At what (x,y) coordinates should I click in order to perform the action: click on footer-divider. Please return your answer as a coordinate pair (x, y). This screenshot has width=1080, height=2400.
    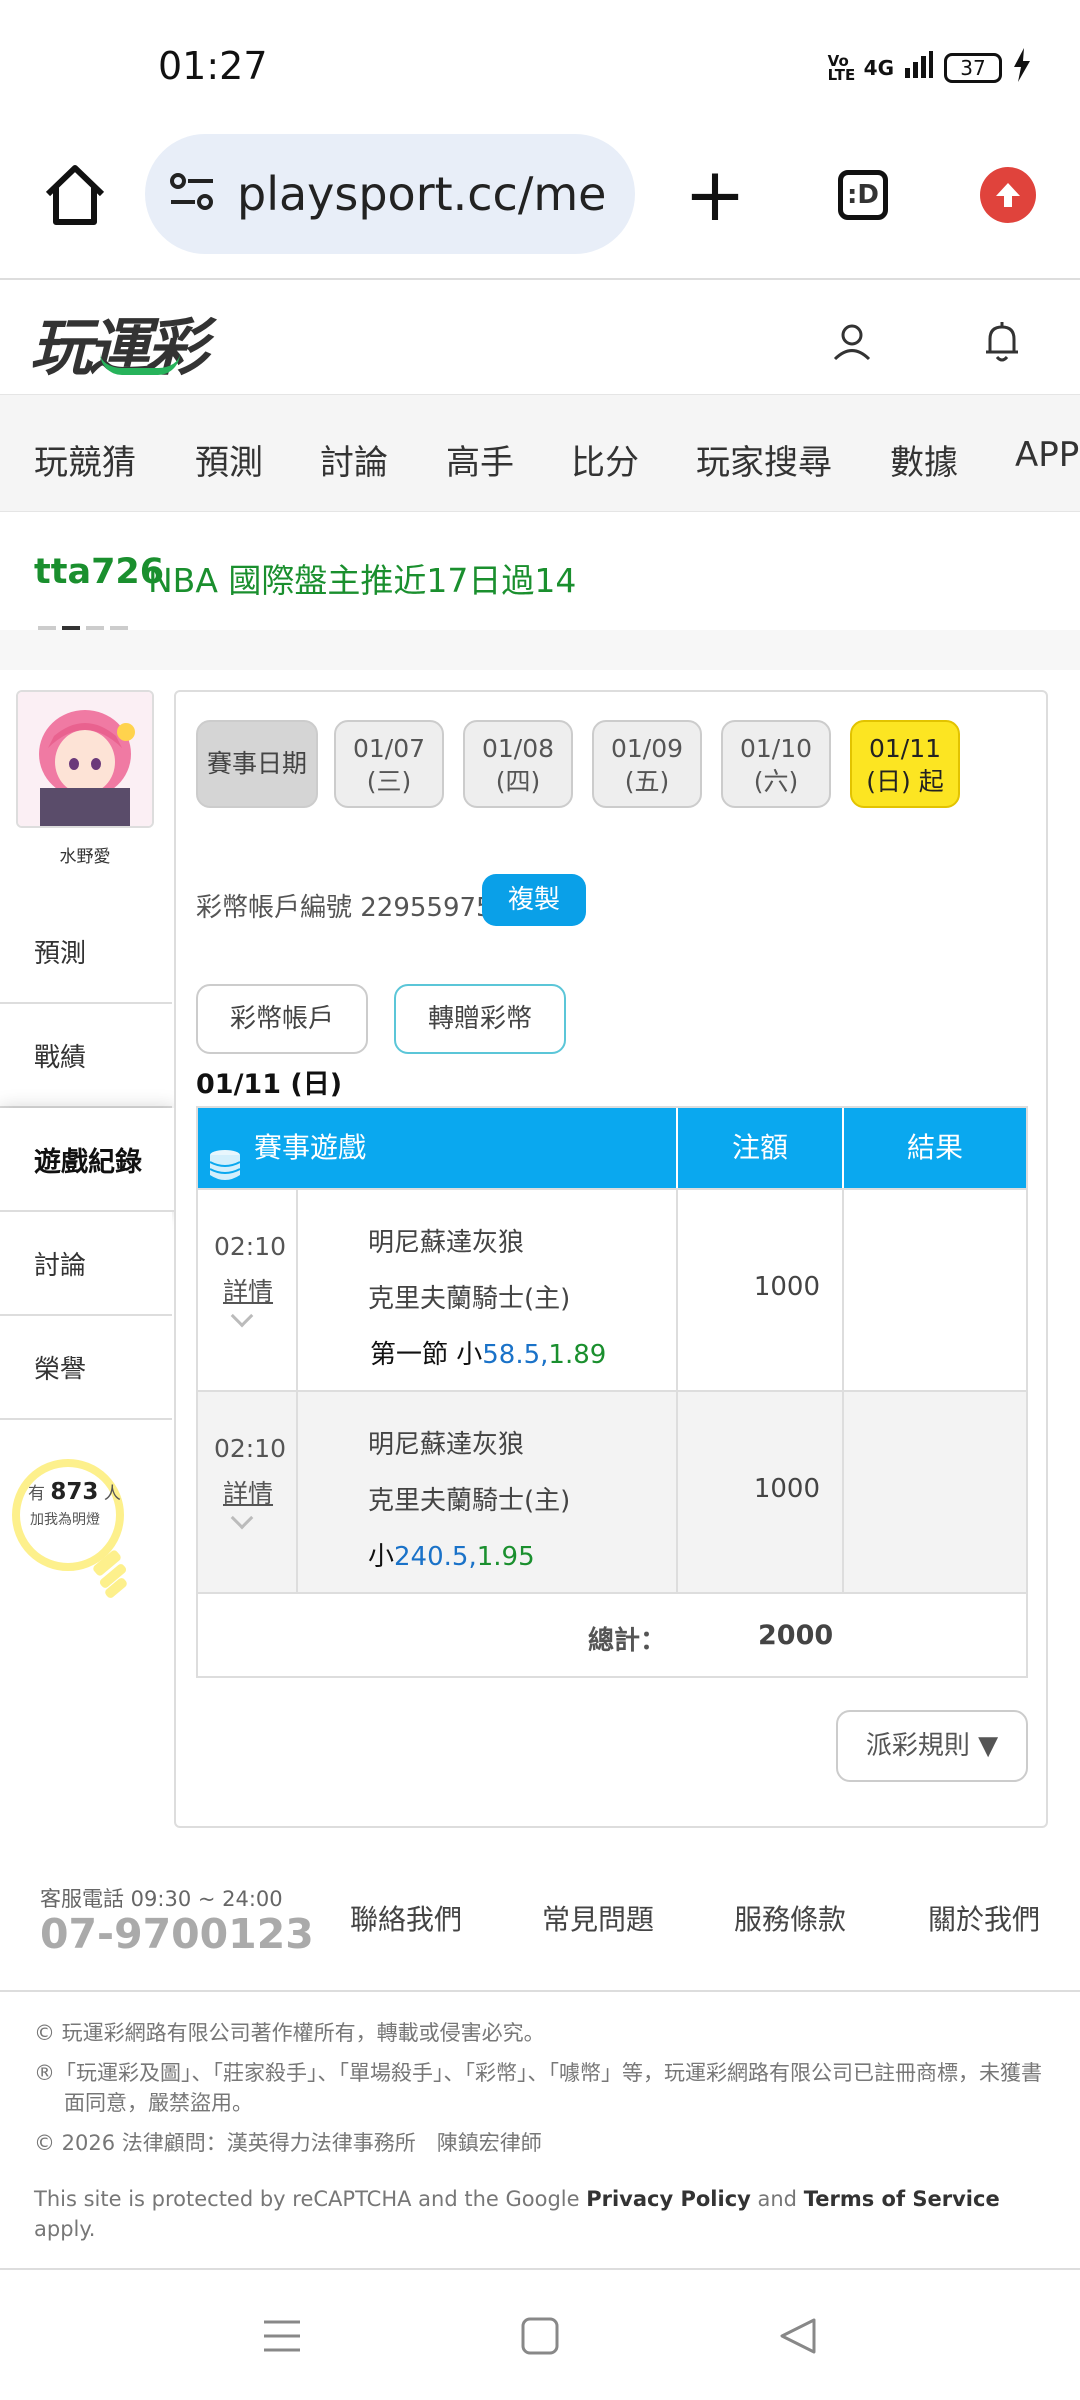
    Looking at the image, I should click on (540, 1991).